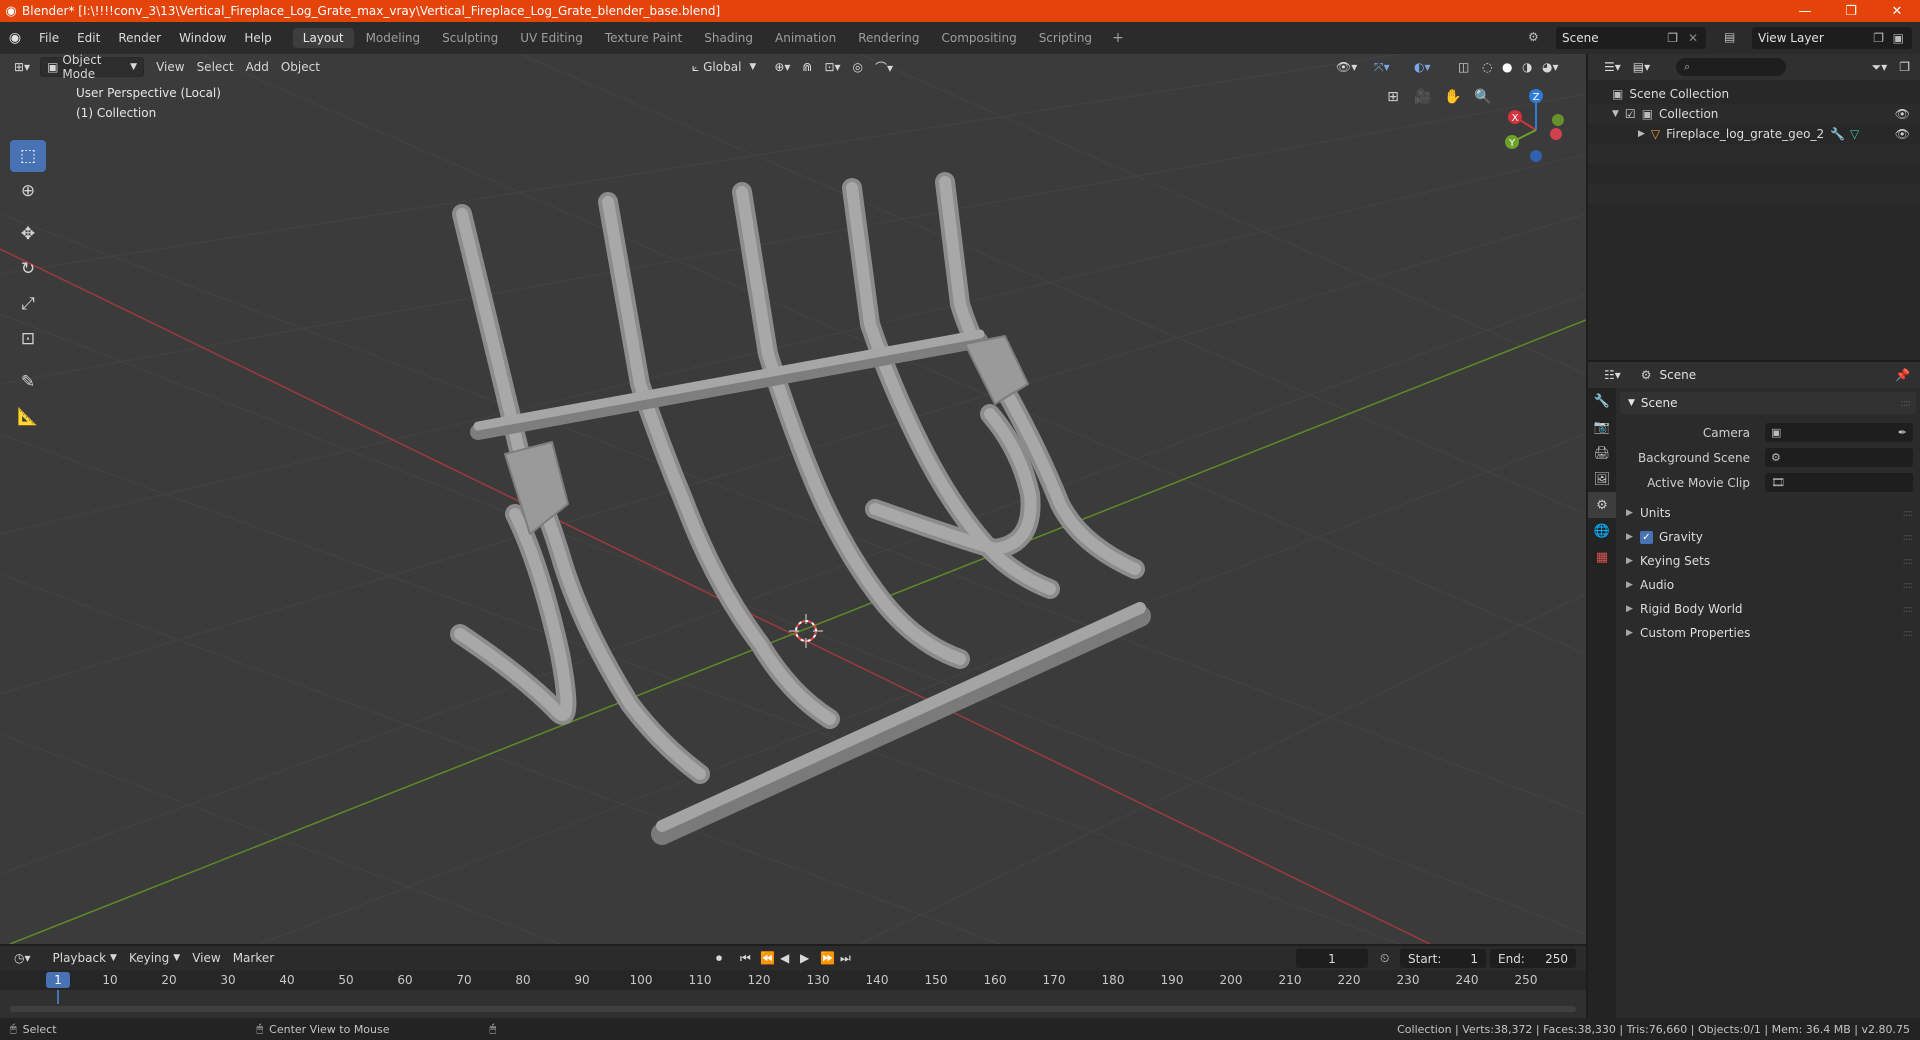  Describe the element at coordinates (1602, 531) in the screenshot. I see `world-tab-icon: 🌐` at that location.